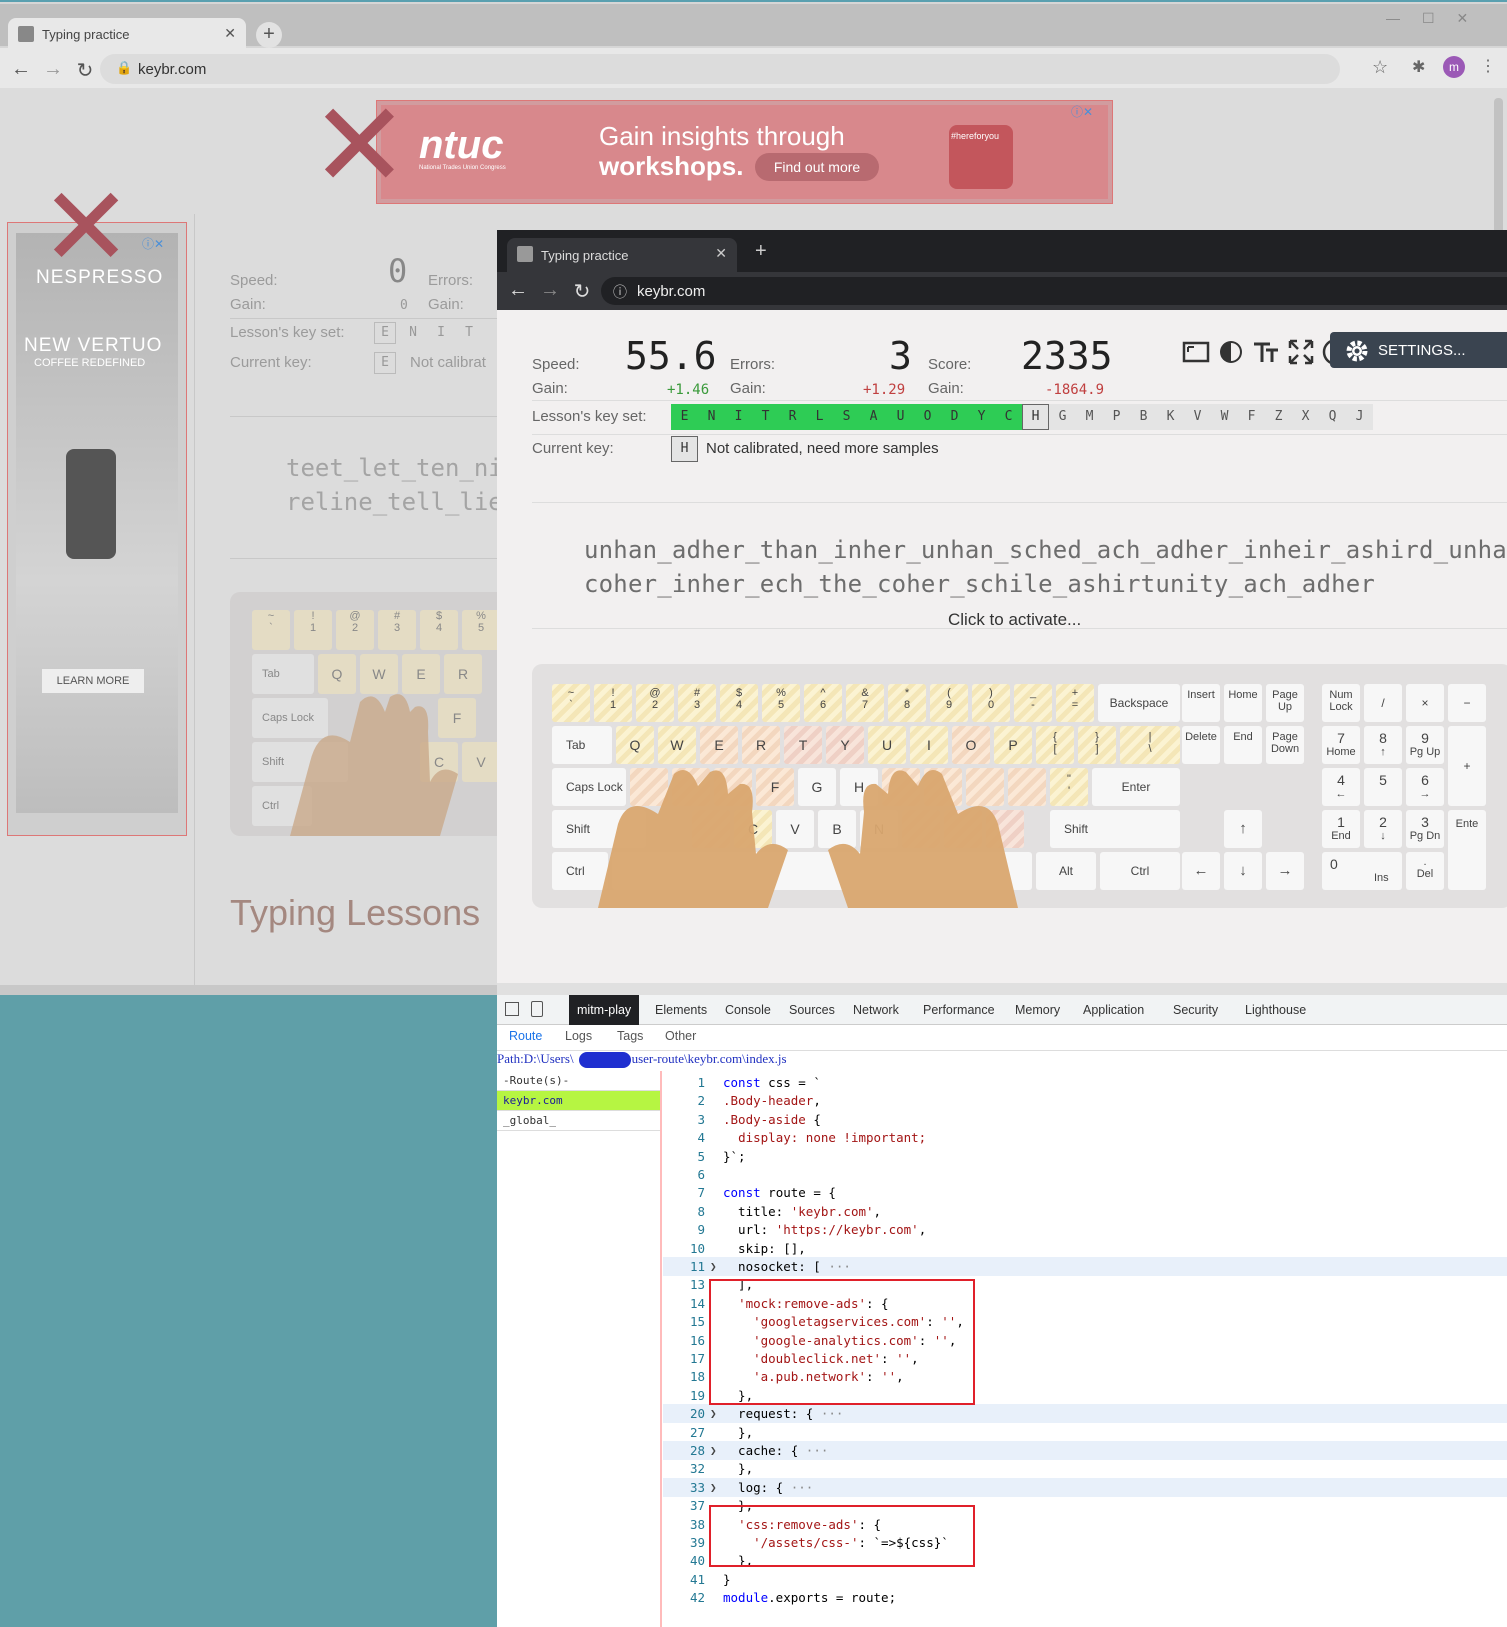 This screenshot has height=1627, width=1507. What do you see at coordinates (578, 1101) in the screenshot?
I see `route-item-keybr: keybr.com` at bounding box center [578, 1101].